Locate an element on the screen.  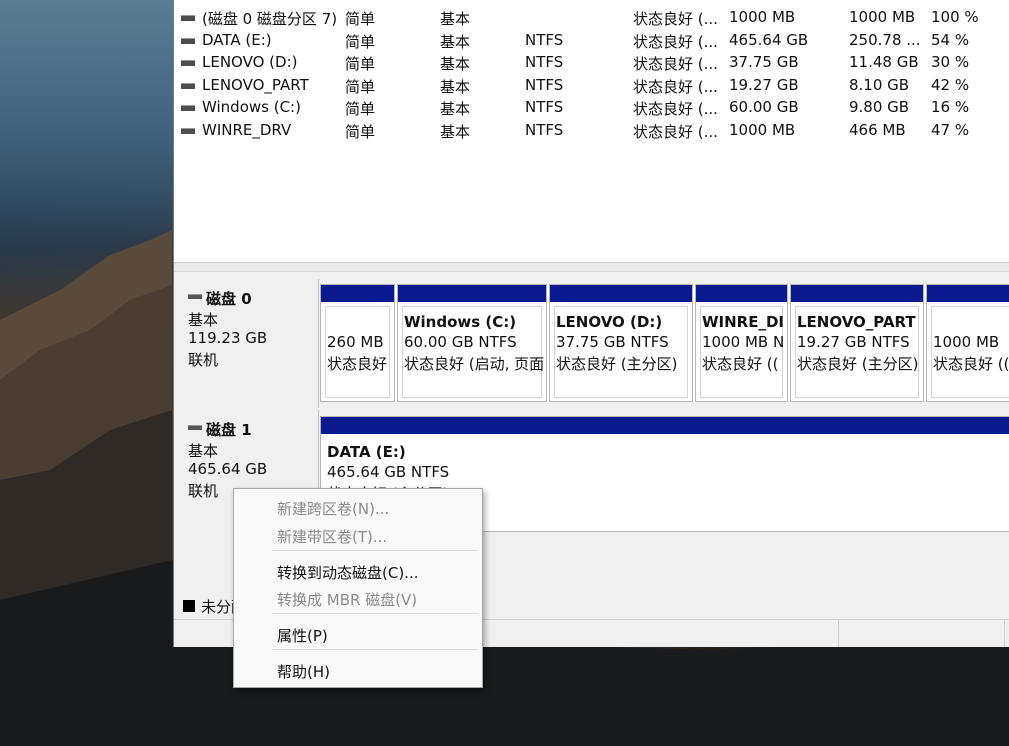
partition-title: Windows (C:) is located at coordinates (460, 322).